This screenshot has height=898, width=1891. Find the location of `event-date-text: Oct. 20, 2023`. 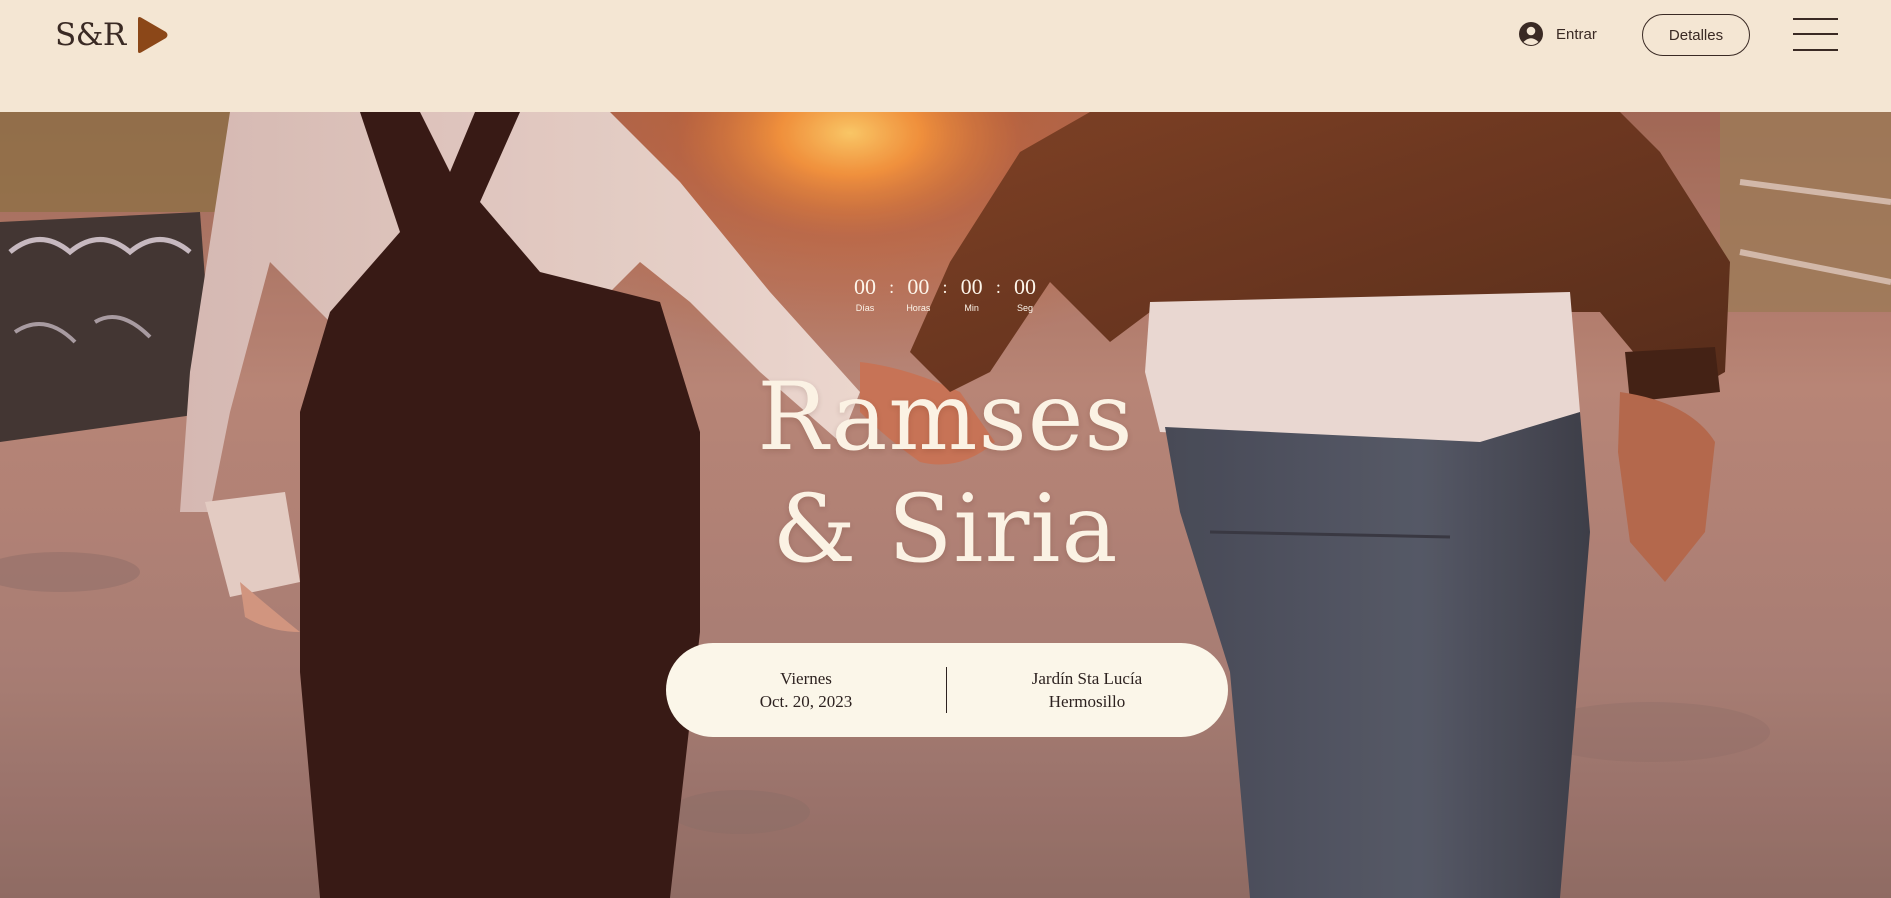

event-date-text: Oct. 20, 2023 is located at coordinates (806, 701).